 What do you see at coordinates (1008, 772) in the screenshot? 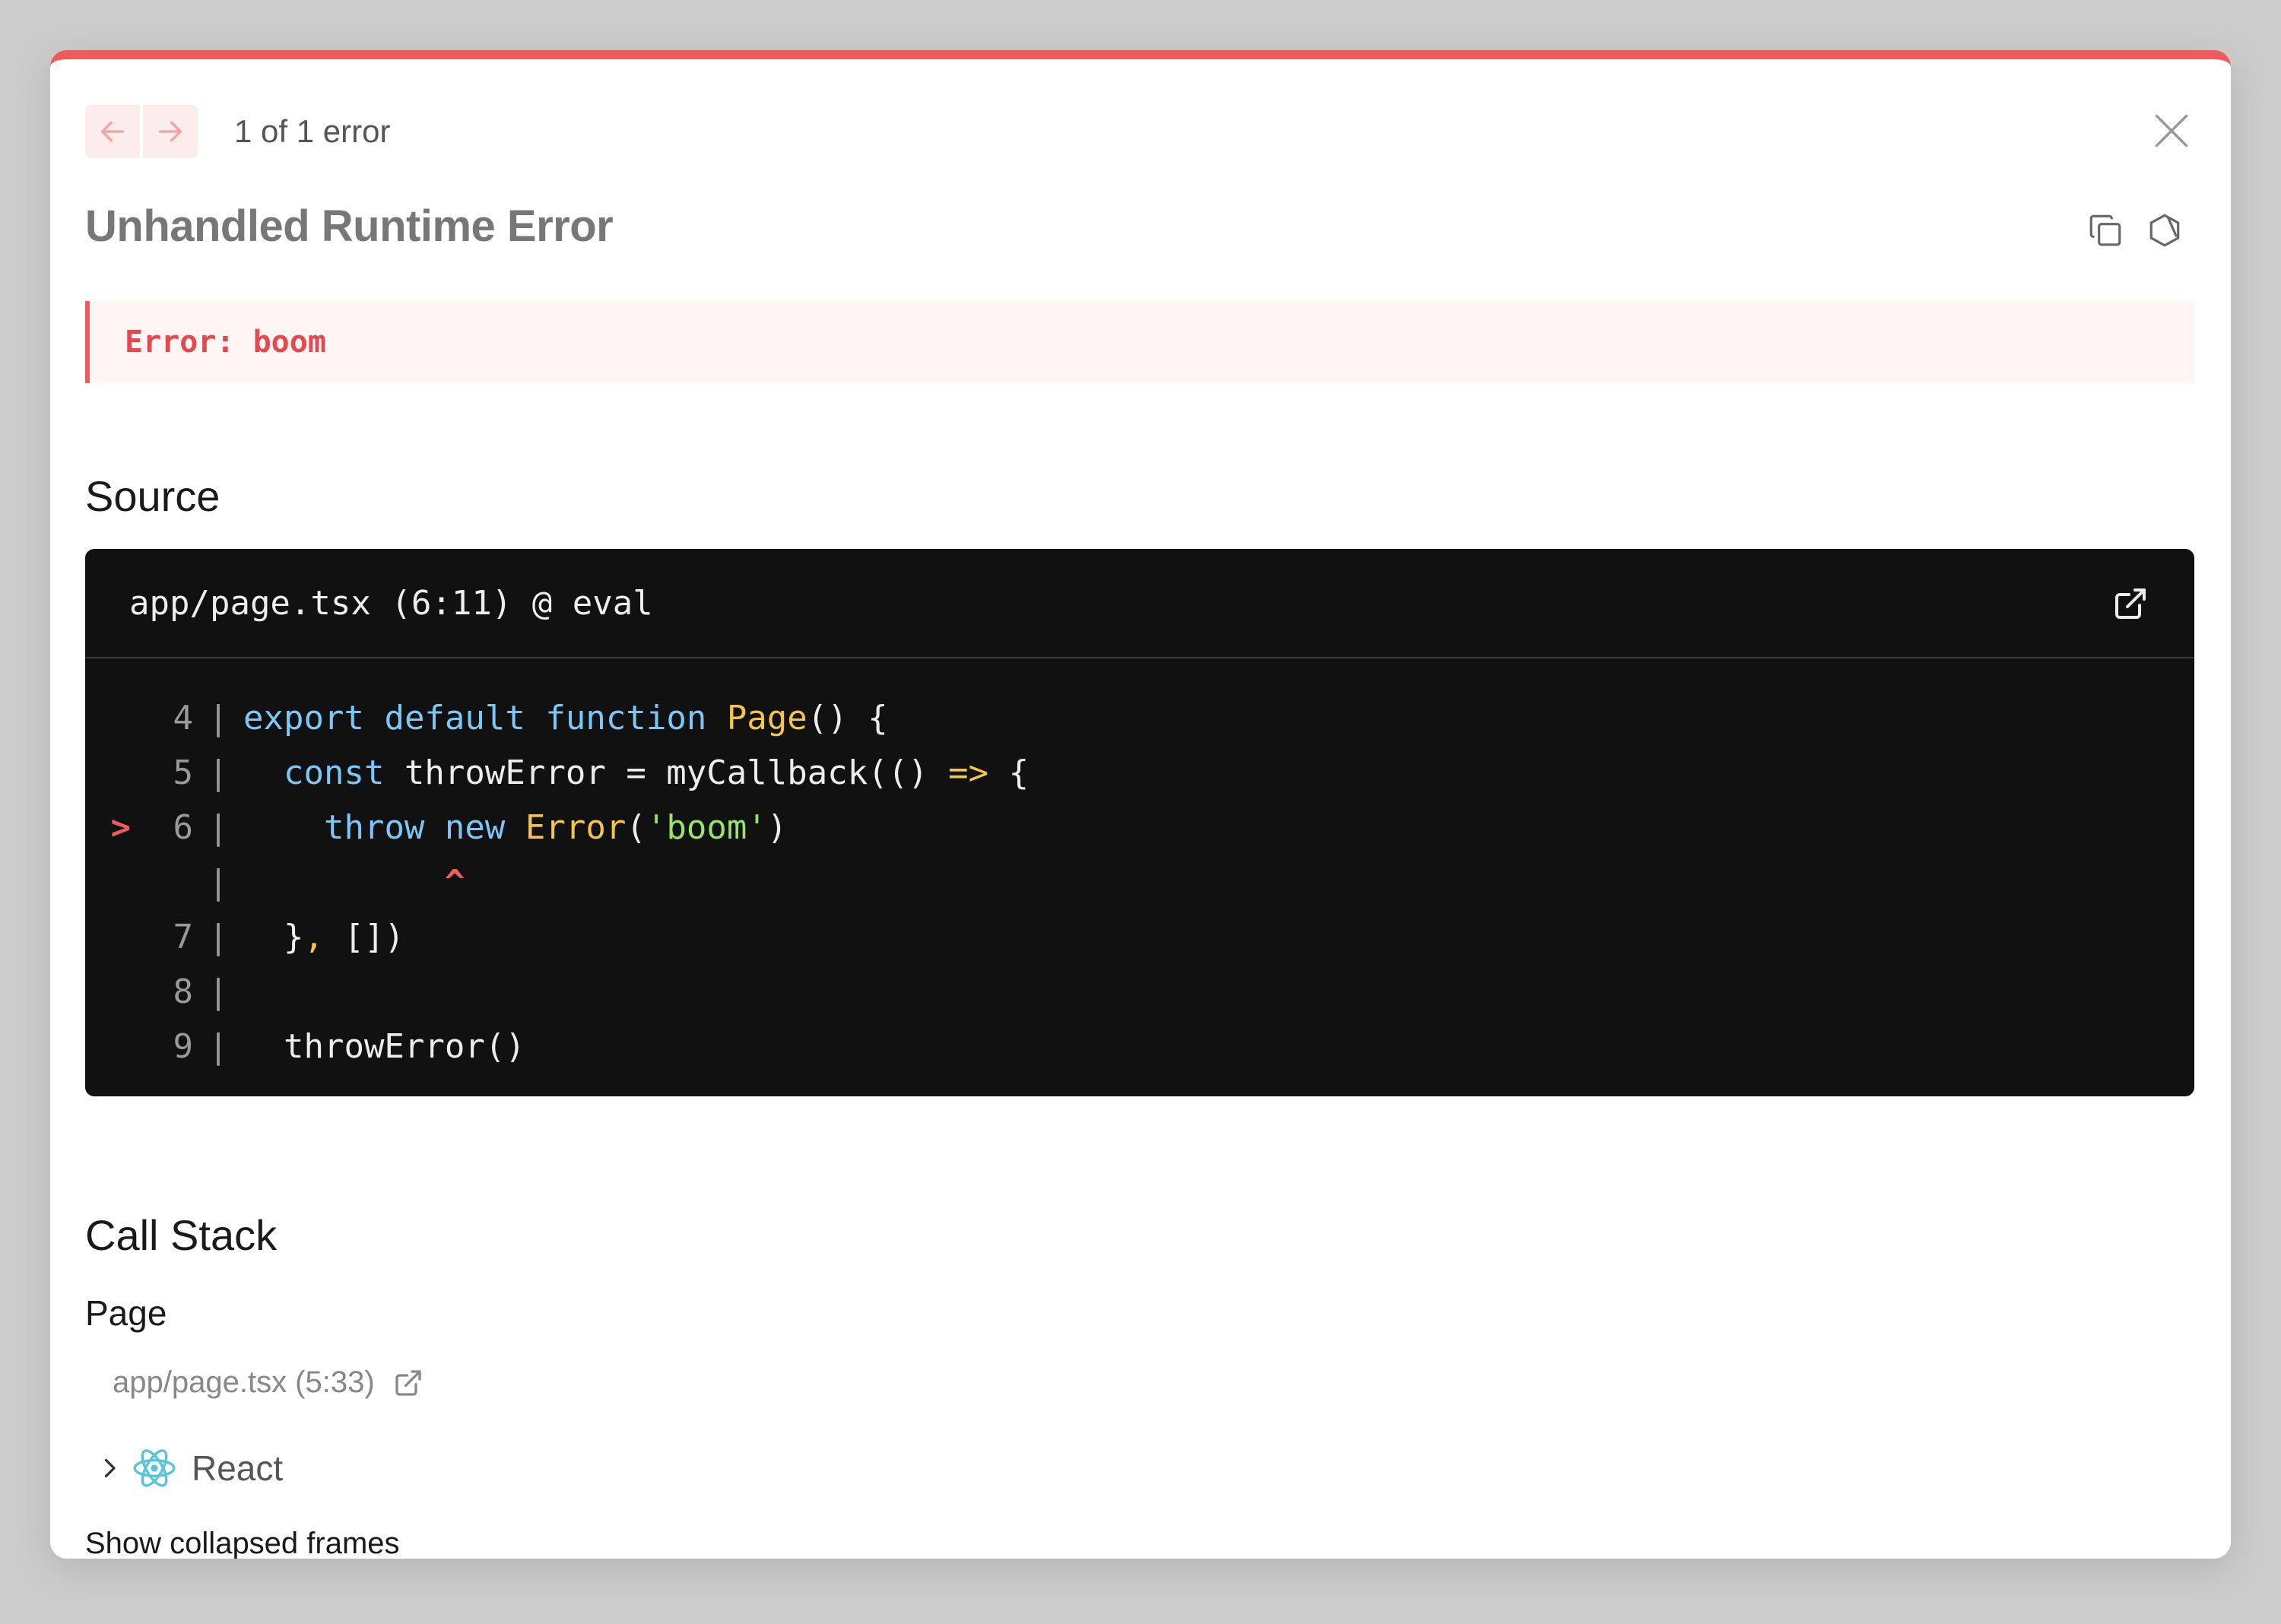
I see `code-token: {` at bounding box center [1008, 772].